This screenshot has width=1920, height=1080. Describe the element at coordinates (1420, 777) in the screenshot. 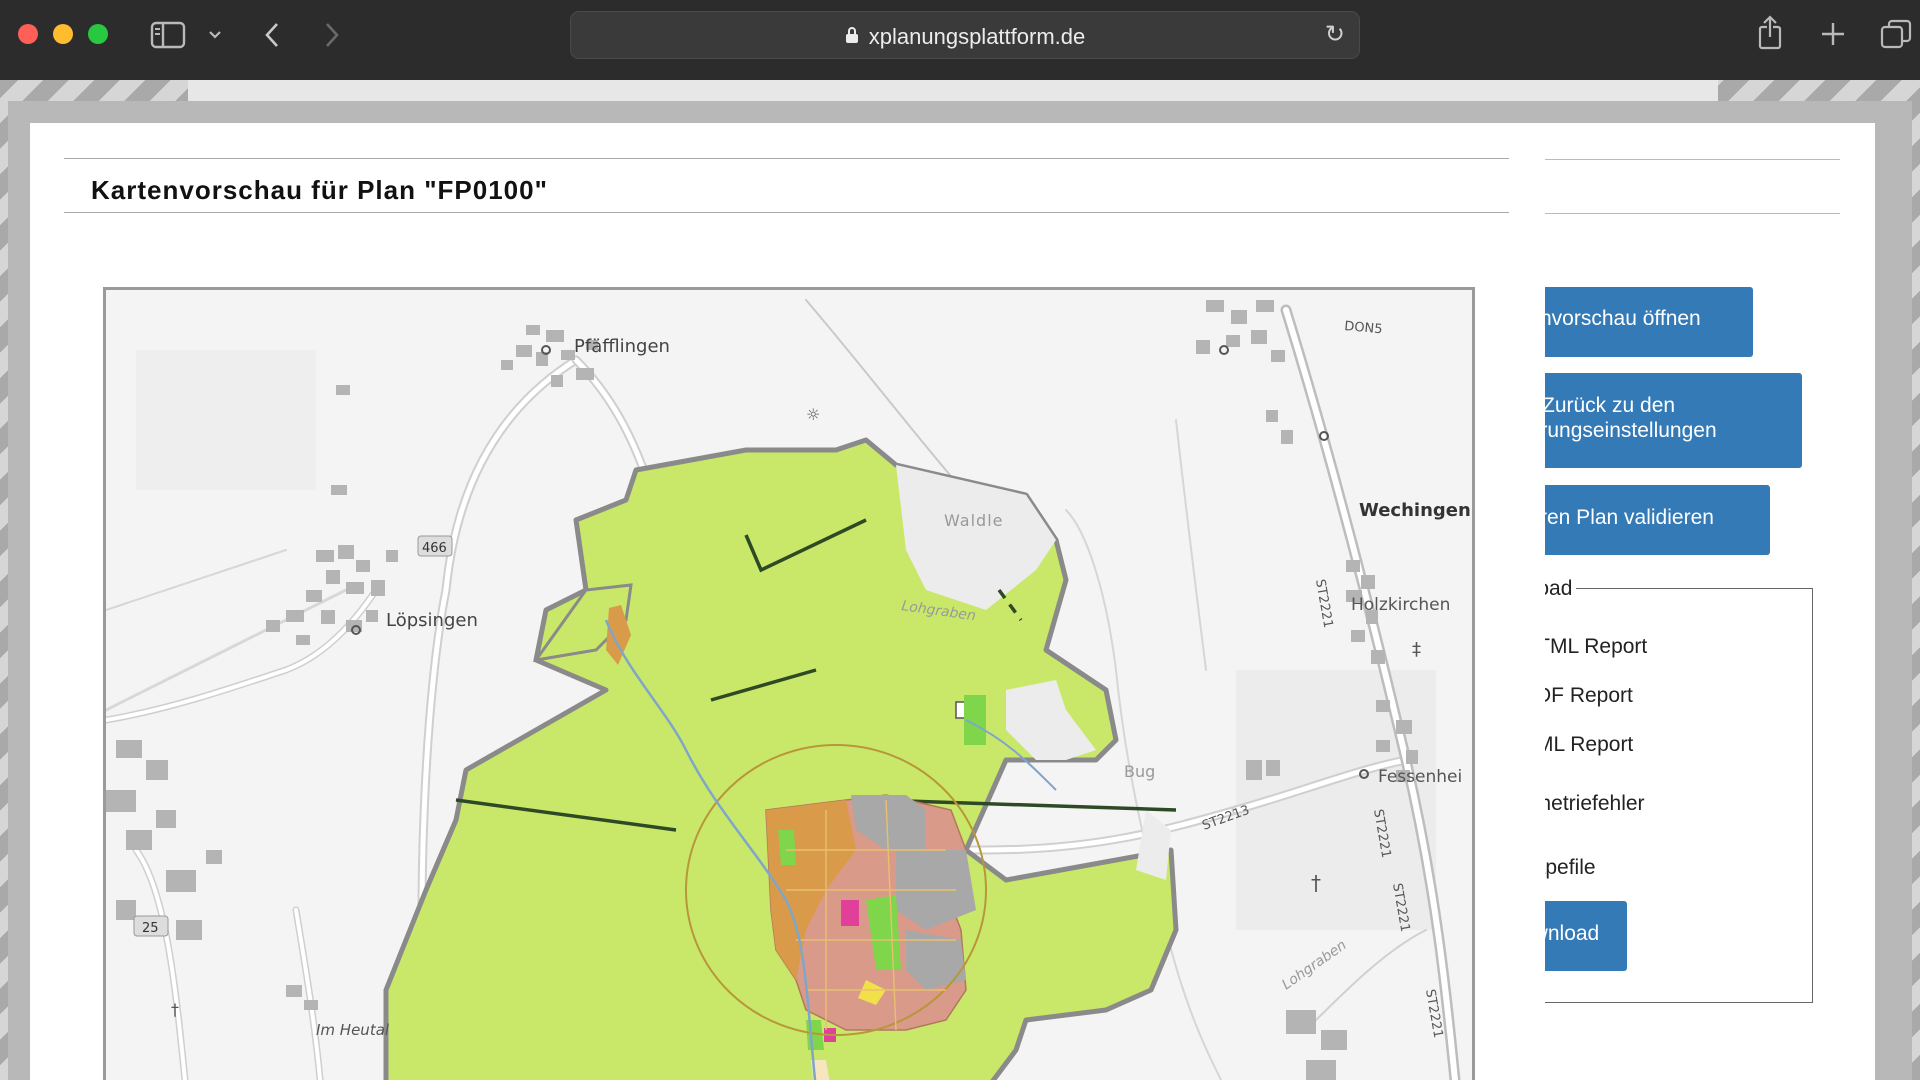

I see `map-label-fessenheim: Fessenhei` at that location.